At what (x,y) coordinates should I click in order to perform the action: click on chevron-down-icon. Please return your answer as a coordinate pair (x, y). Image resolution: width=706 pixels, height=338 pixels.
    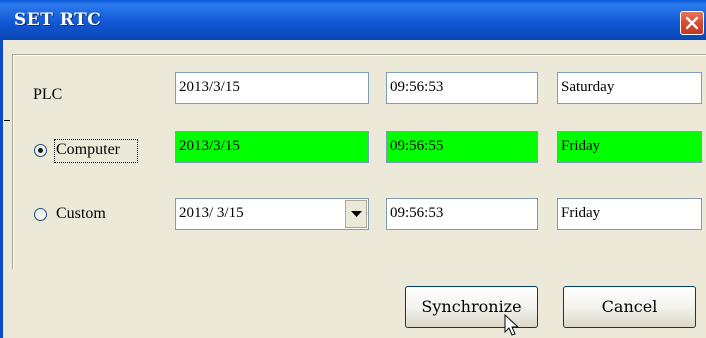
    Looking at the image, I should click on (356, 214).